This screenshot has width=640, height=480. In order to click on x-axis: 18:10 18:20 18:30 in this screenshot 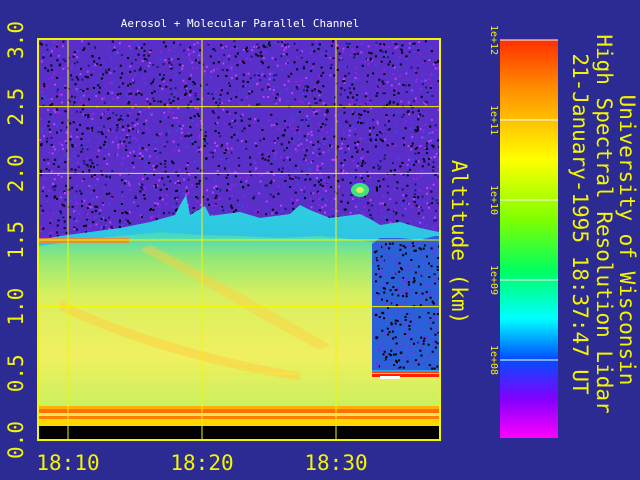, I will do `click(201, 463)`.